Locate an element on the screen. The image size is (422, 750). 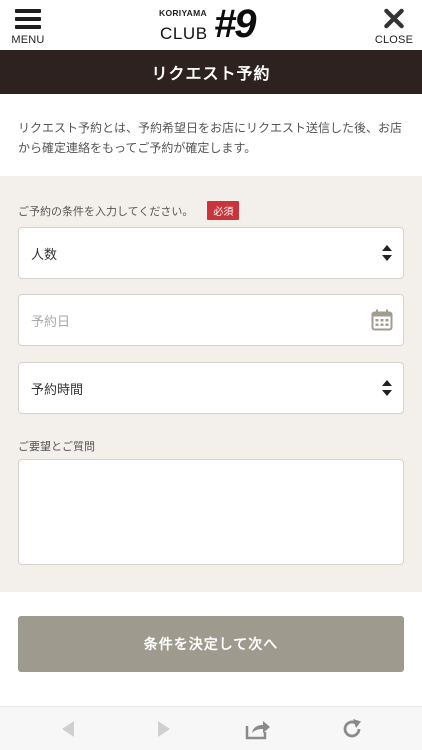
share-icon is located at coordinates (257, 730).